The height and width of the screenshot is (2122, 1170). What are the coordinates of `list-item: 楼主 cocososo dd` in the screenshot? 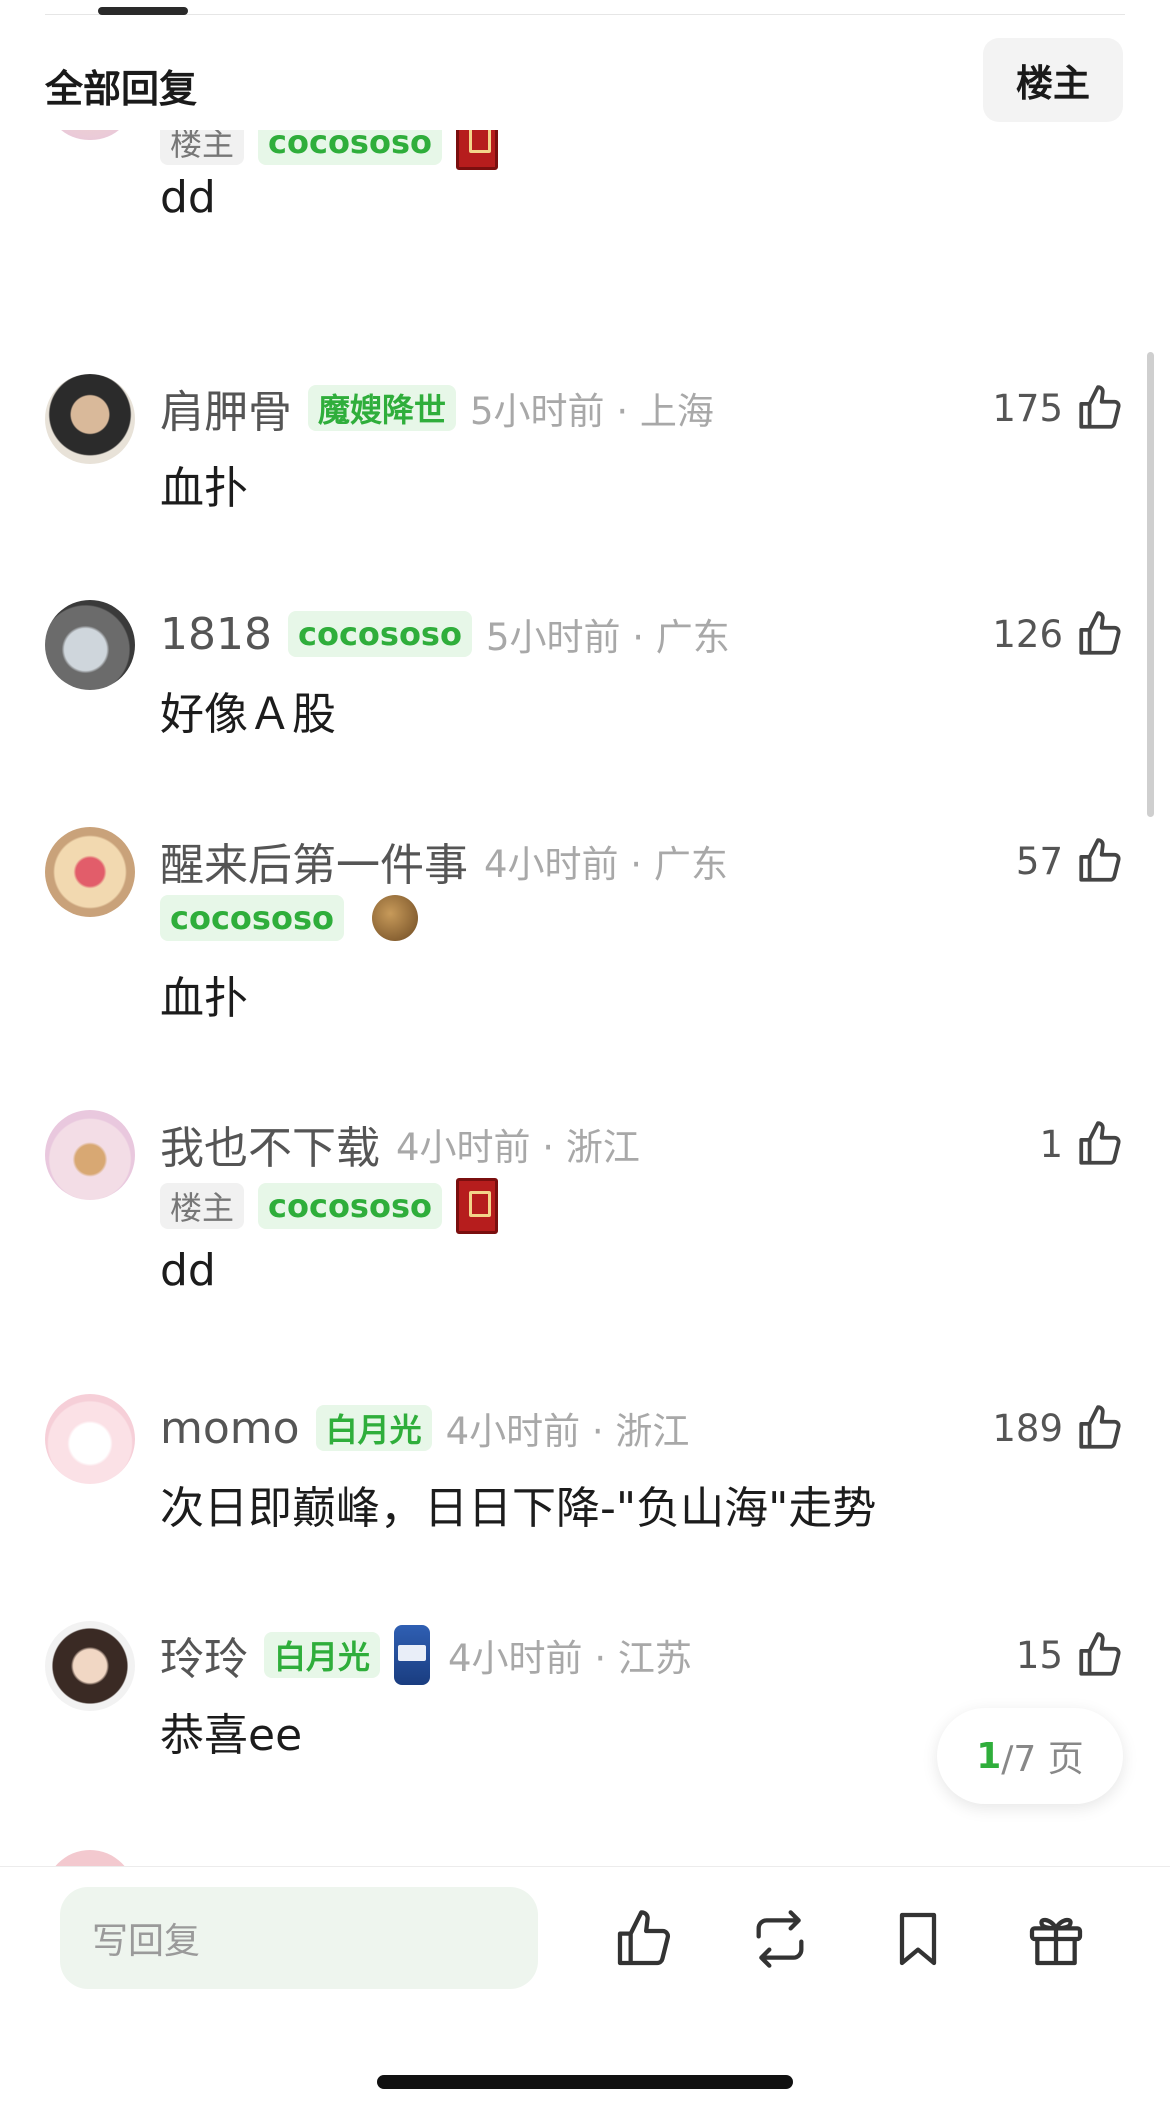 It's located at (585, 214).